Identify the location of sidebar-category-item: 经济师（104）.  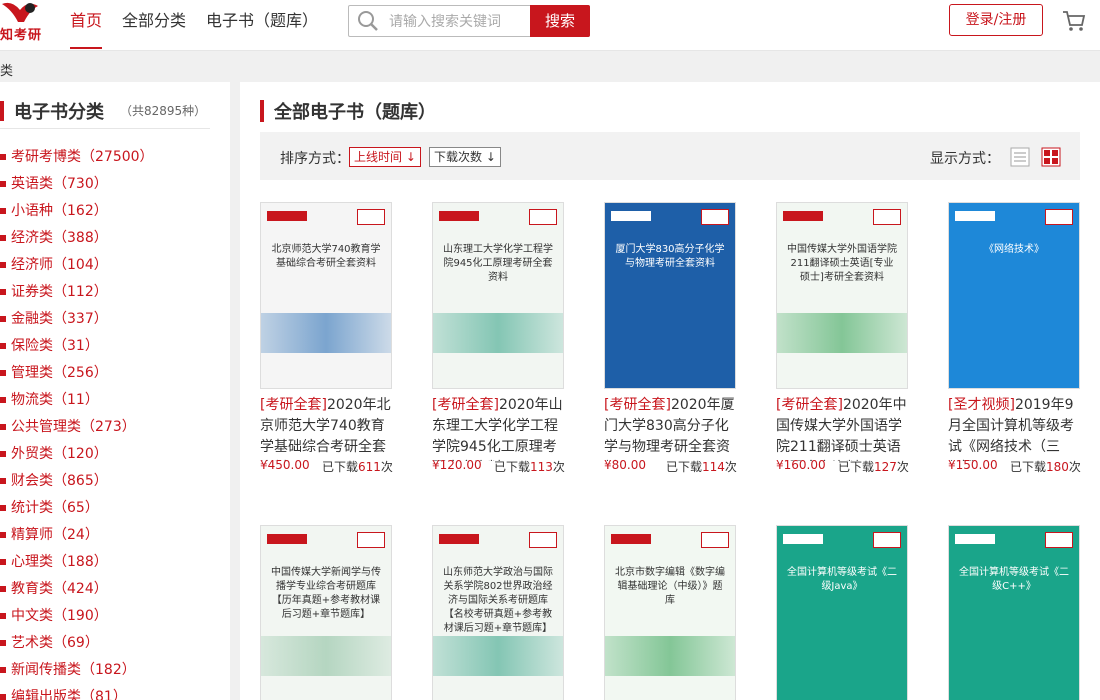
(77, 267).